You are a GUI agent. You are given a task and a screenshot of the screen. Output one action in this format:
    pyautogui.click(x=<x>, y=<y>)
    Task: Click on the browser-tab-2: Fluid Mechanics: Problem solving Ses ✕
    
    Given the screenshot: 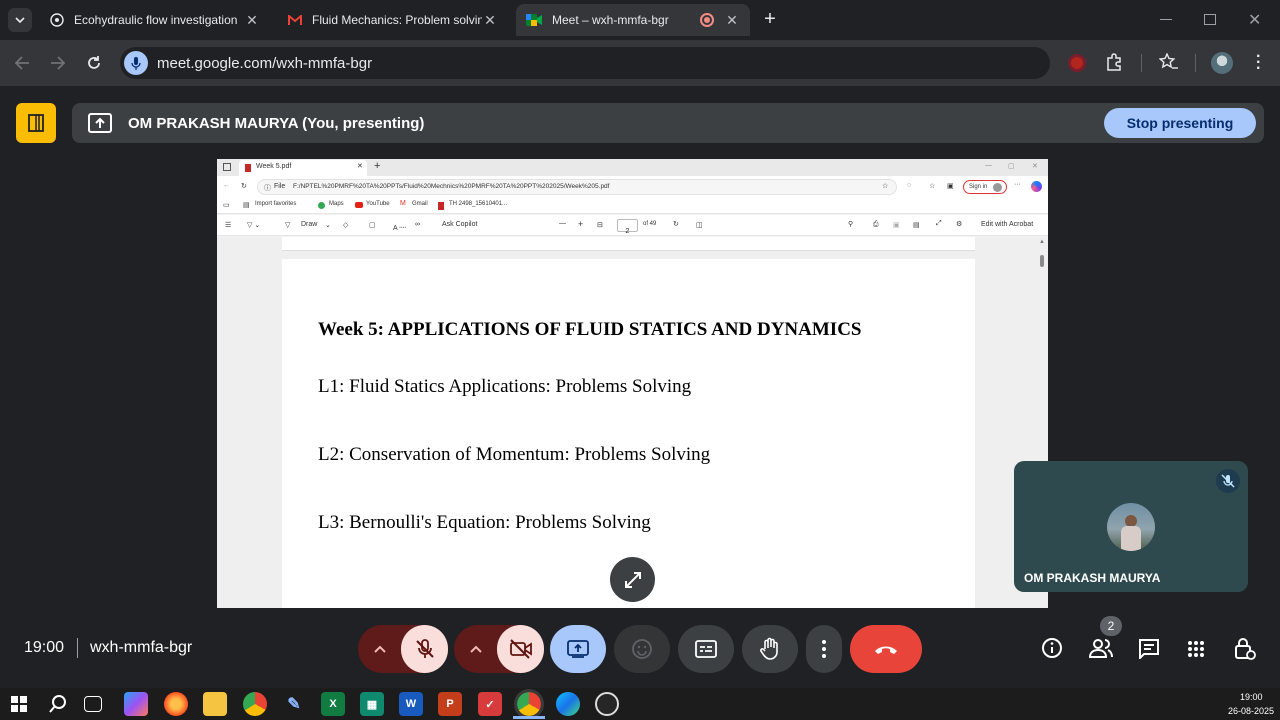 What is the action you would take?
    pyautogui.click(x=393, y=20)
    